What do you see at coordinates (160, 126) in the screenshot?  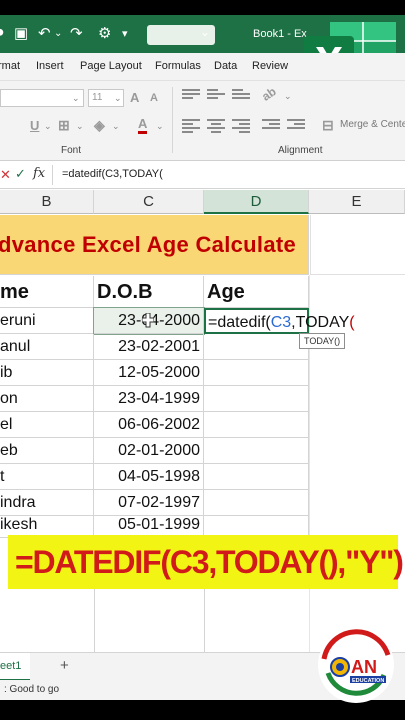 I see `font-color-dropdown-icon: ⌄` at bounding box center [160, 126].